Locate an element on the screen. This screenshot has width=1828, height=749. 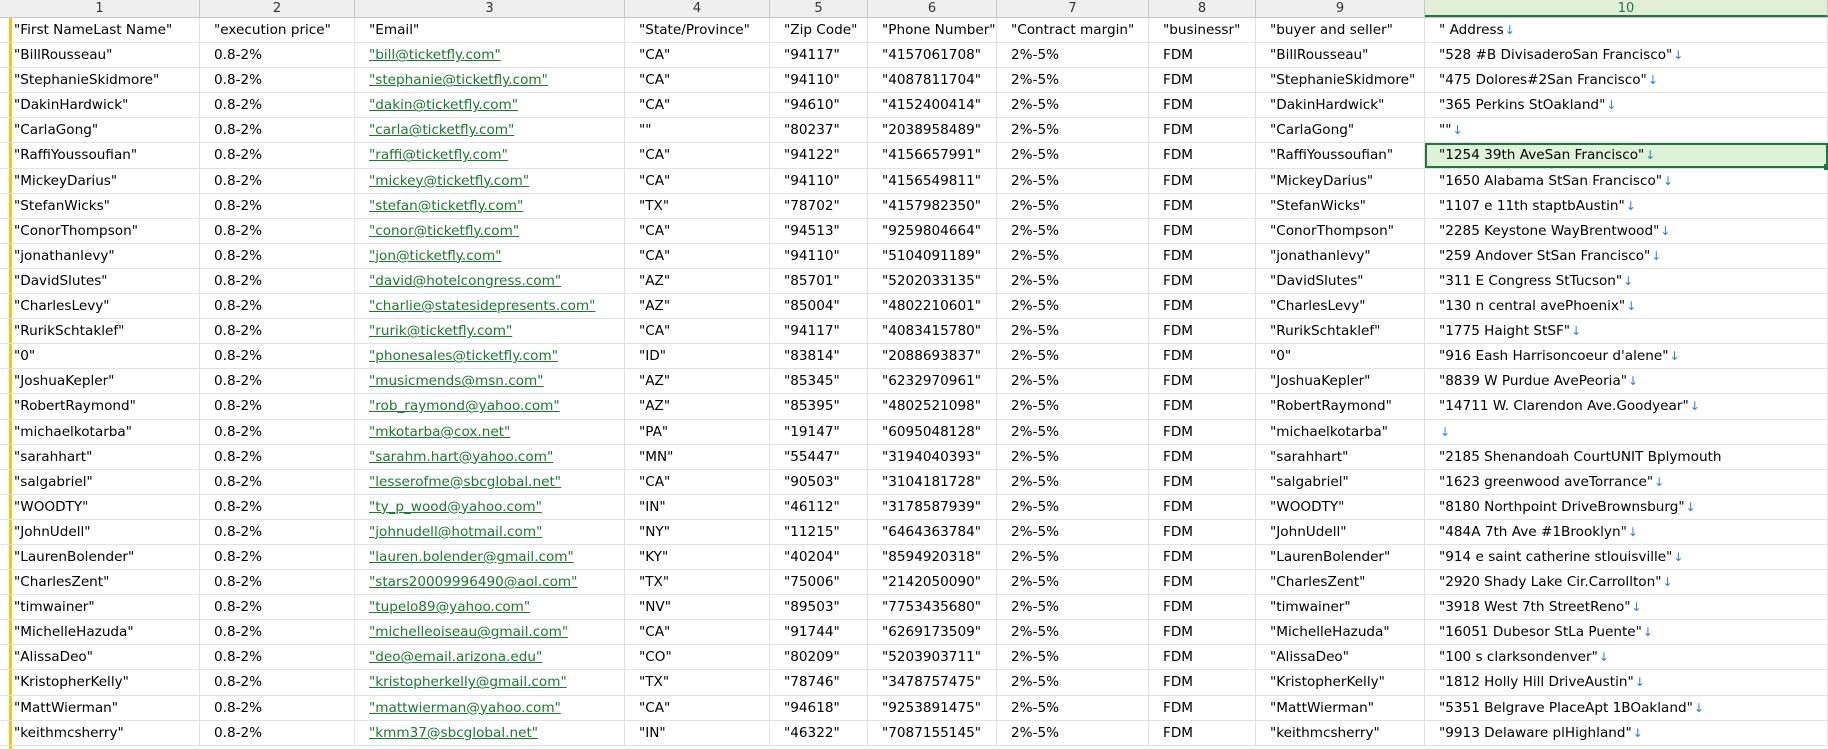
cell-r12-c9: "CharlesLevy" is located at coordinates (1340, 306).